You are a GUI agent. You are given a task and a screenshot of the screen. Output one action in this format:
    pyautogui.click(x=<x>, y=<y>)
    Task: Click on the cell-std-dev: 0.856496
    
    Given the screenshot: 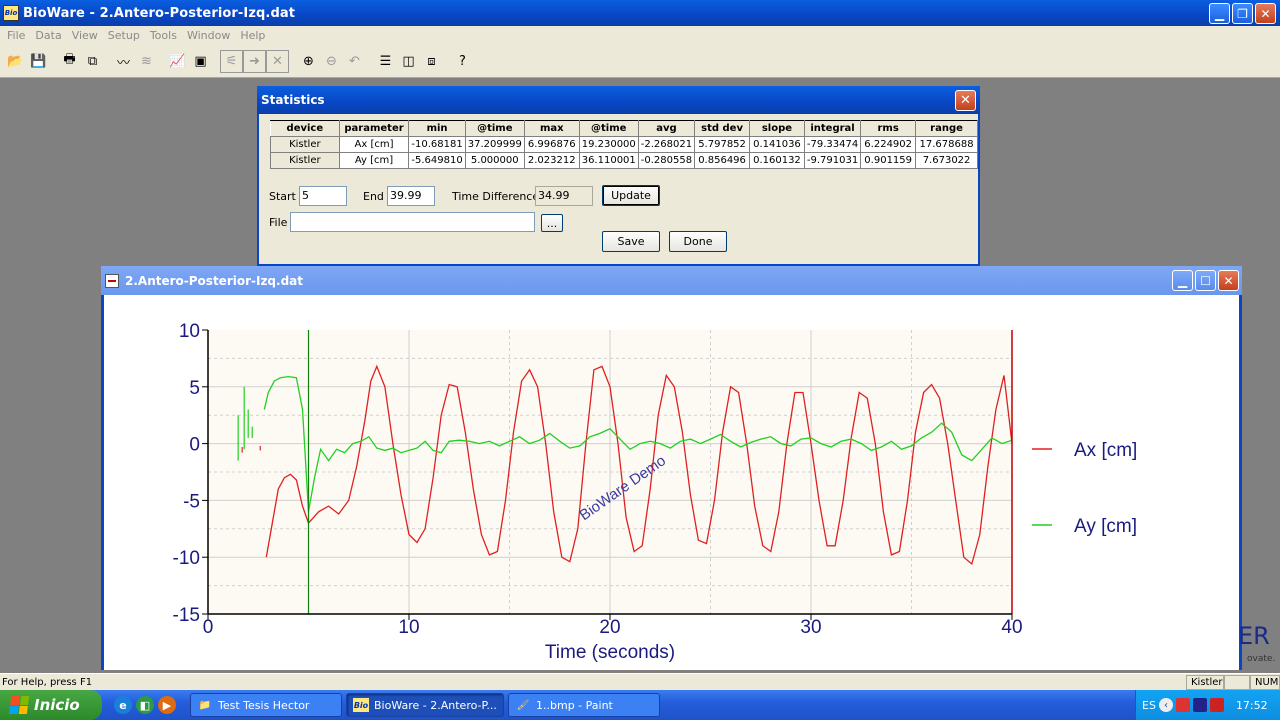 What is the action you would take?
    pyautogui.click(x=722, y=160)
    